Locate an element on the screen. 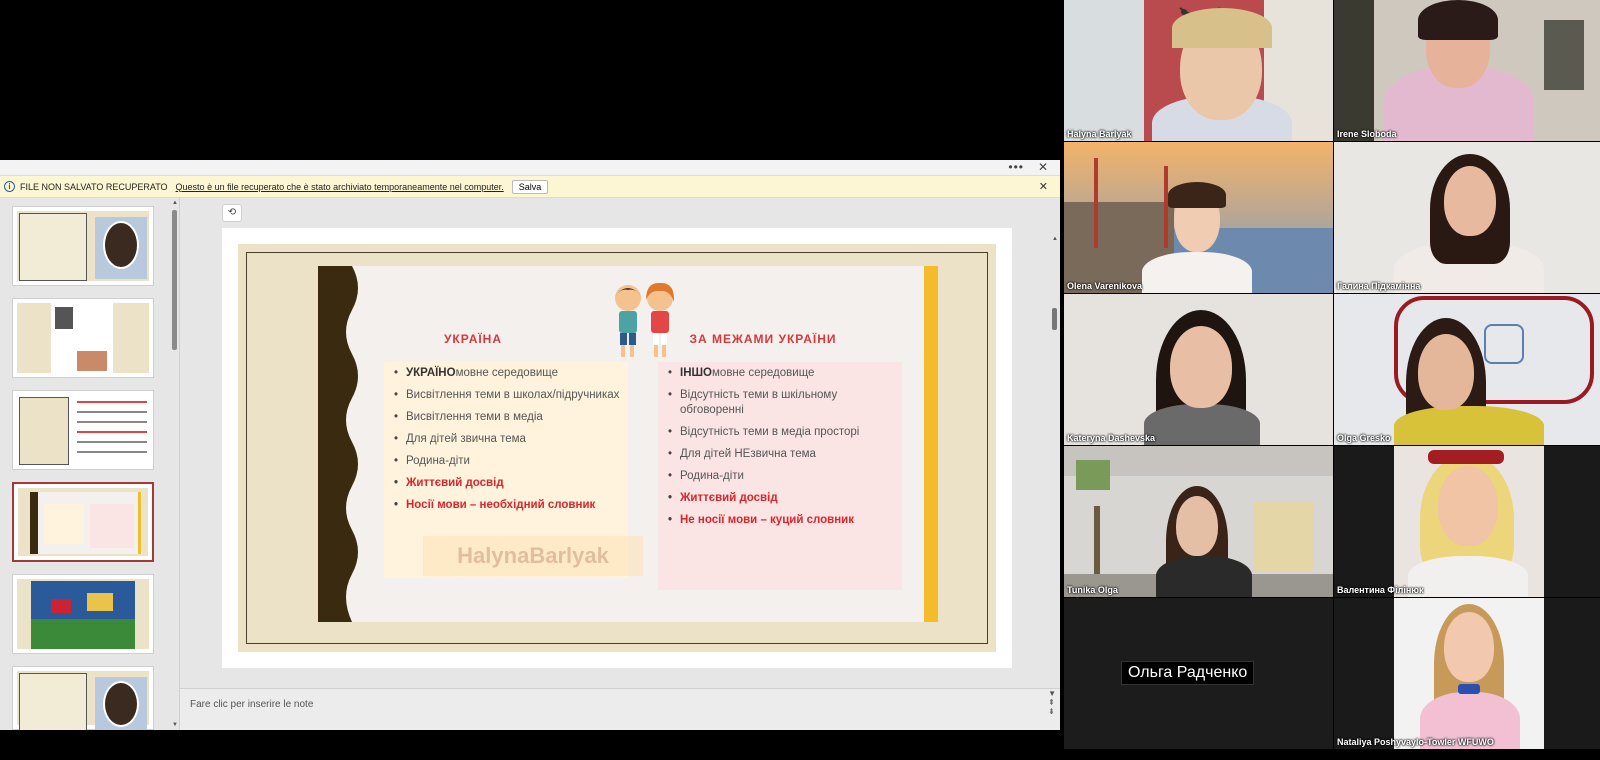  participant-video-tile: Halyna Barlyak is located at coordinates (1198, 70).